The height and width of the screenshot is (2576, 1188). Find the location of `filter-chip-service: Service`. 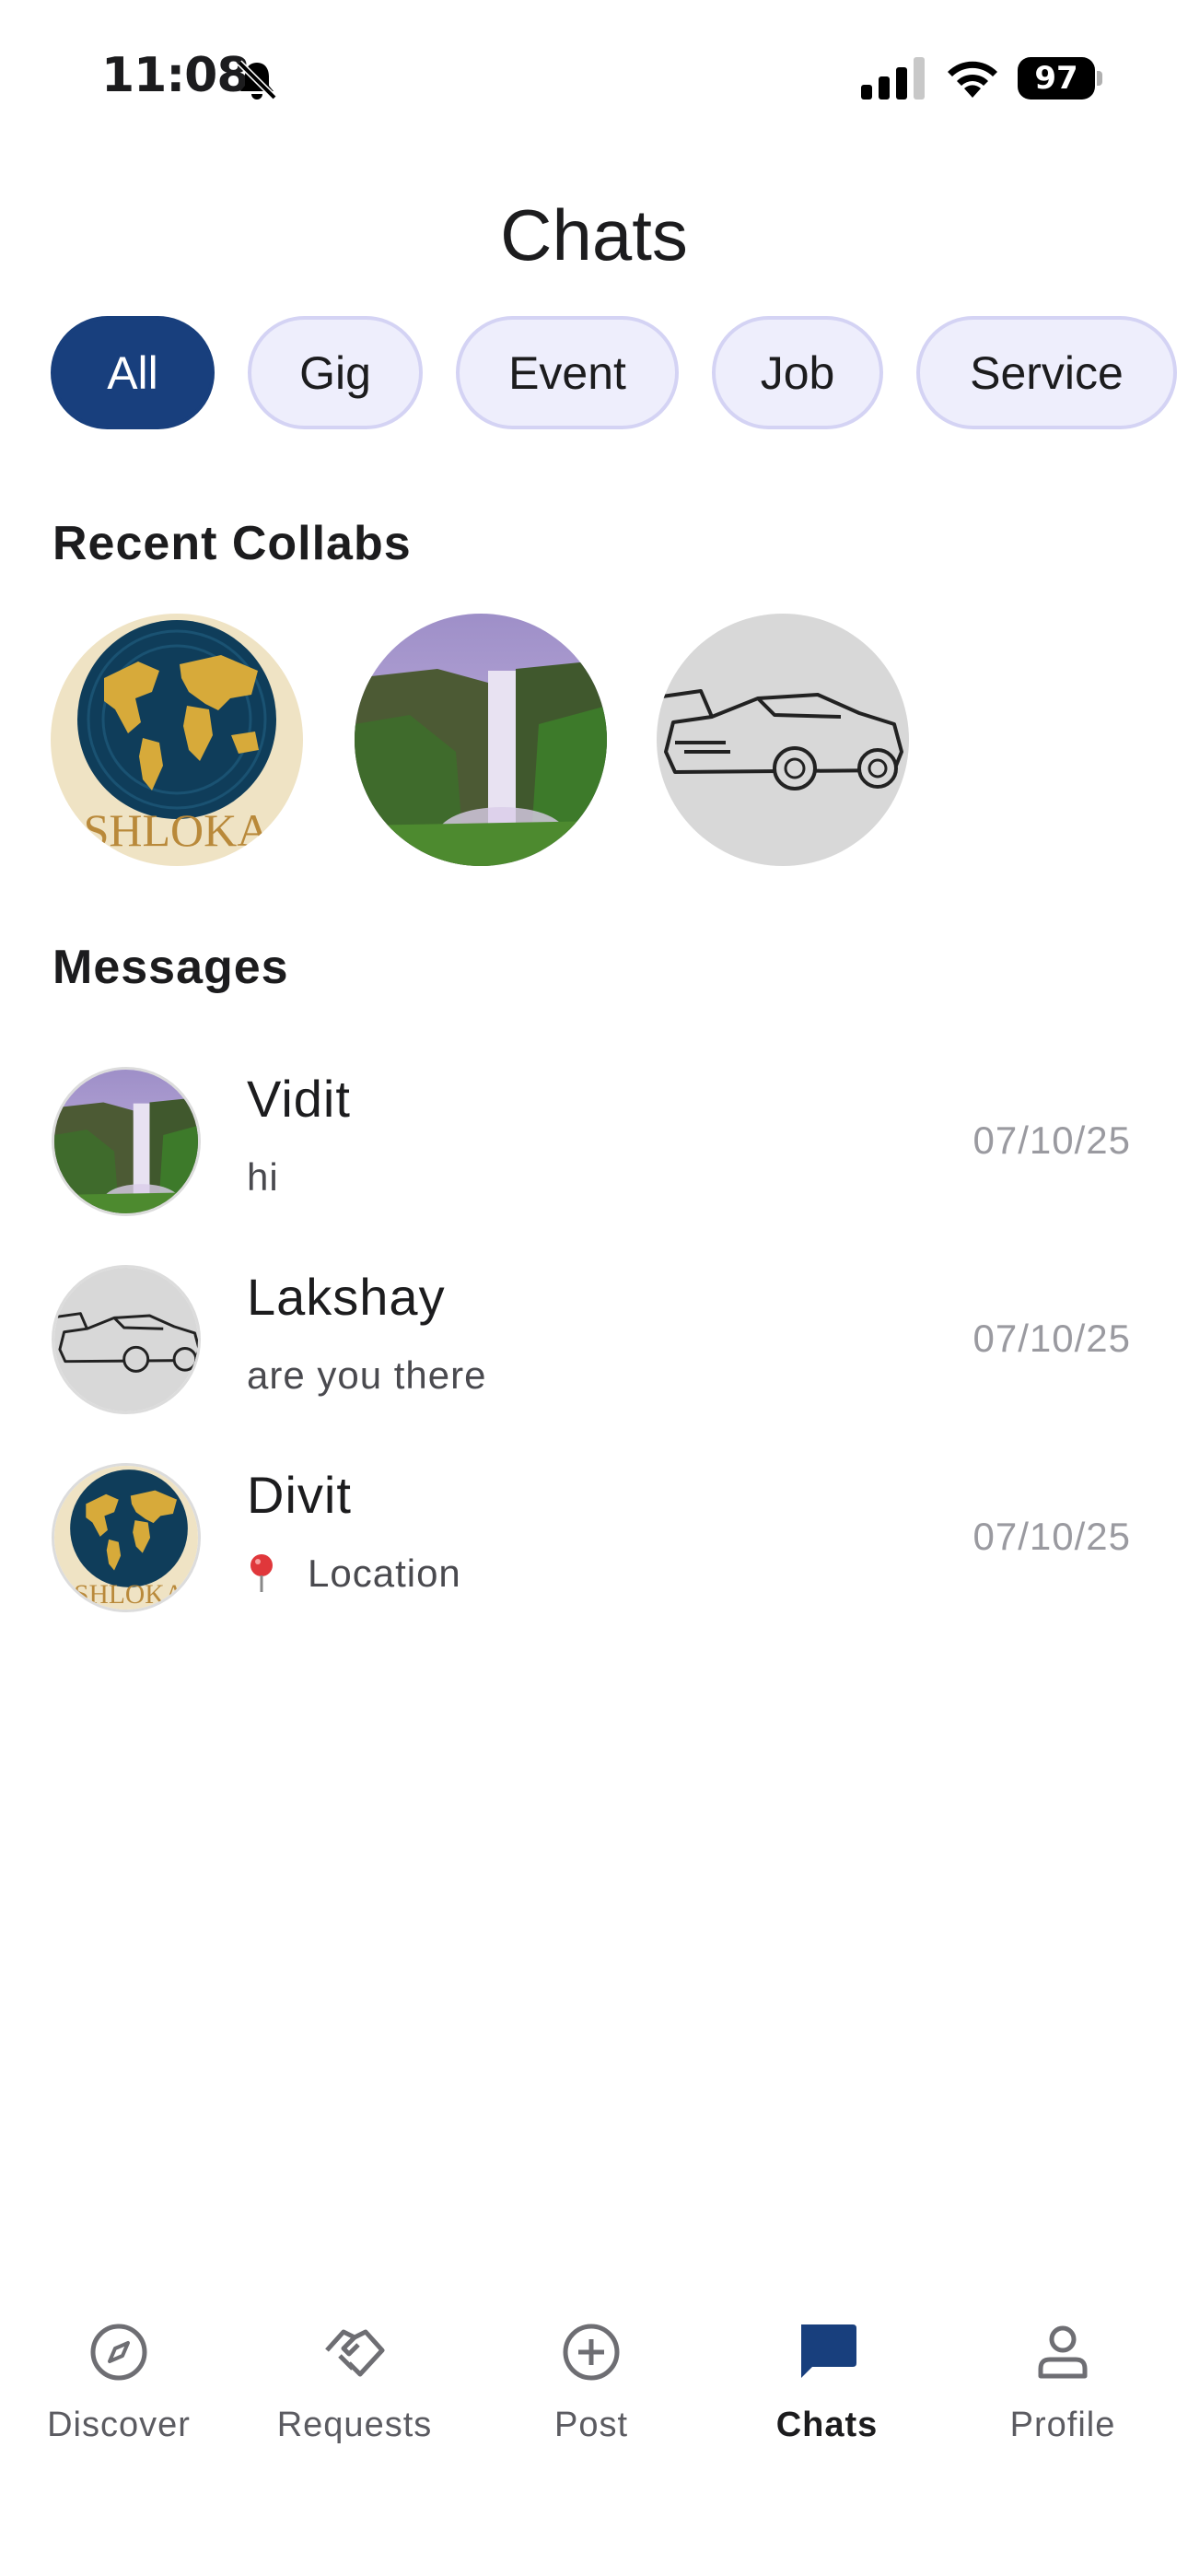

filter-chip-service: Service is located at coordinates (1046, 372).